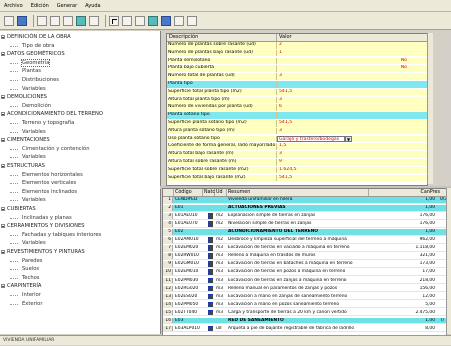 This screenshot has height=346, width=451. I want to click on paste-icon, so click(68, 20).